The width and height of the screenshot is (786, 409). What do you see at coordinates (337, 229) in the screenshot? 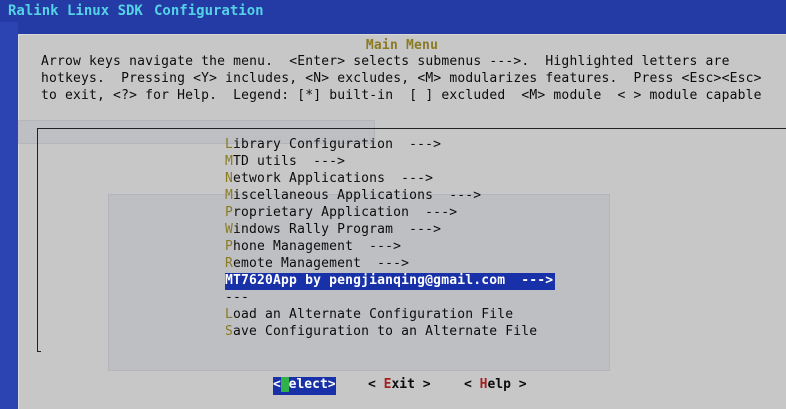
I see `menu-item-label: indows Rally Program --->` at bounding box center [337, 229].